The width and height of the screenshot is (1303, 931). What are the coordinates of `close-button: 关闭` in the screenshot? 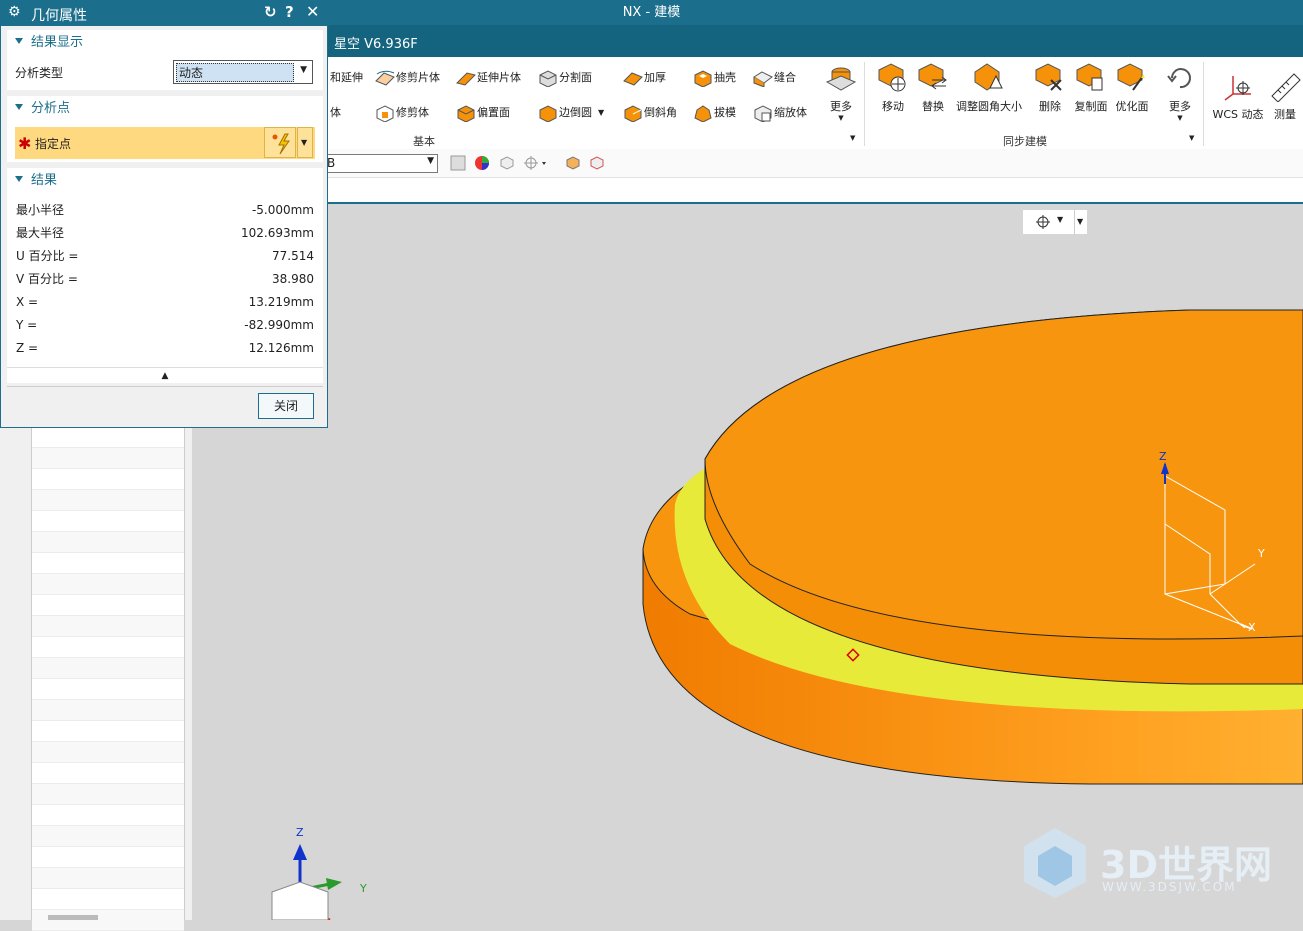 It's located at (286, 406).